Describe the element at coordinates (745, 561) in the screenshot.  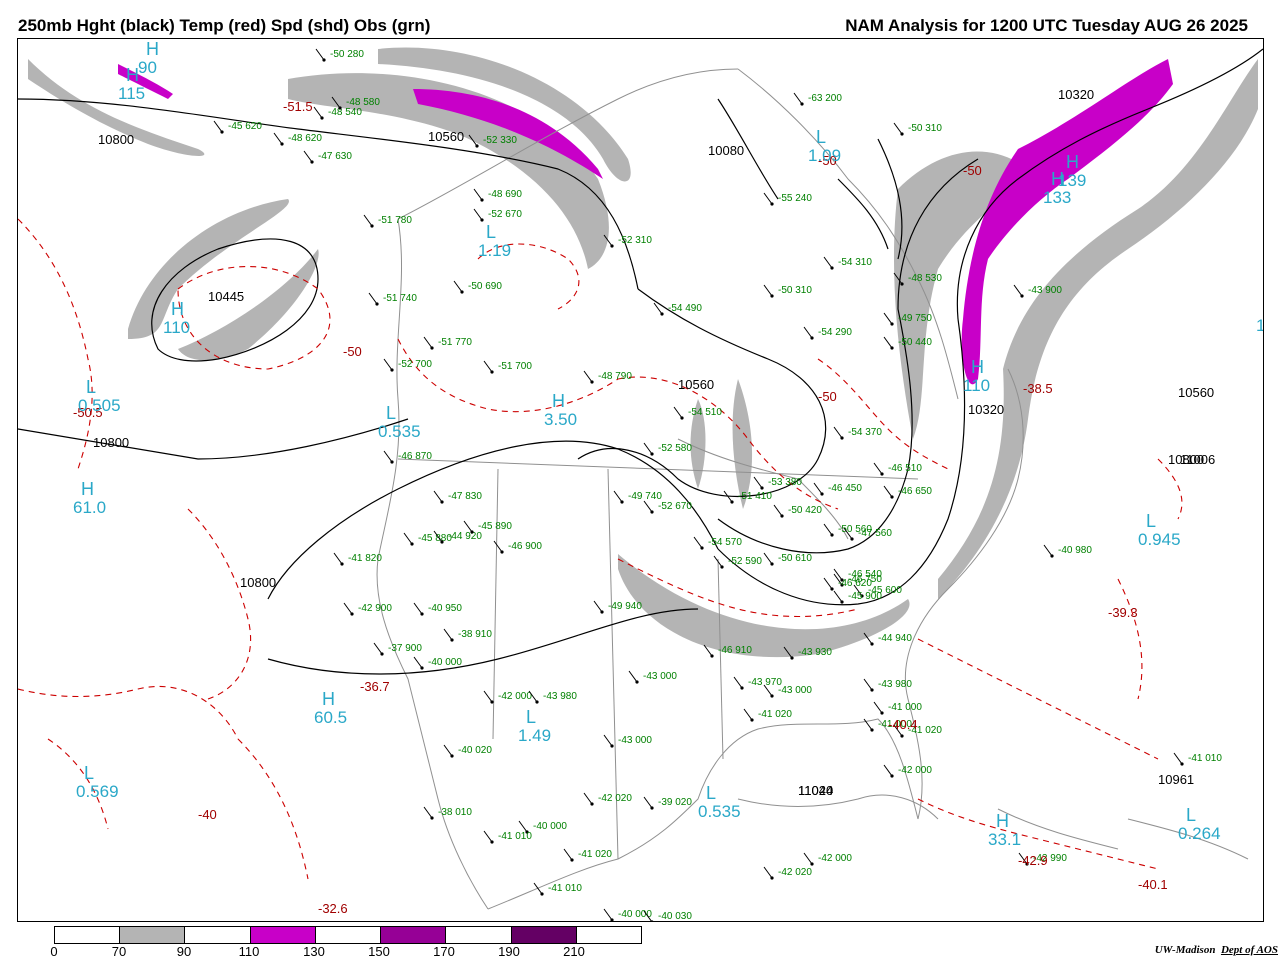
I see `station-obs-label: -52 590` at that location.